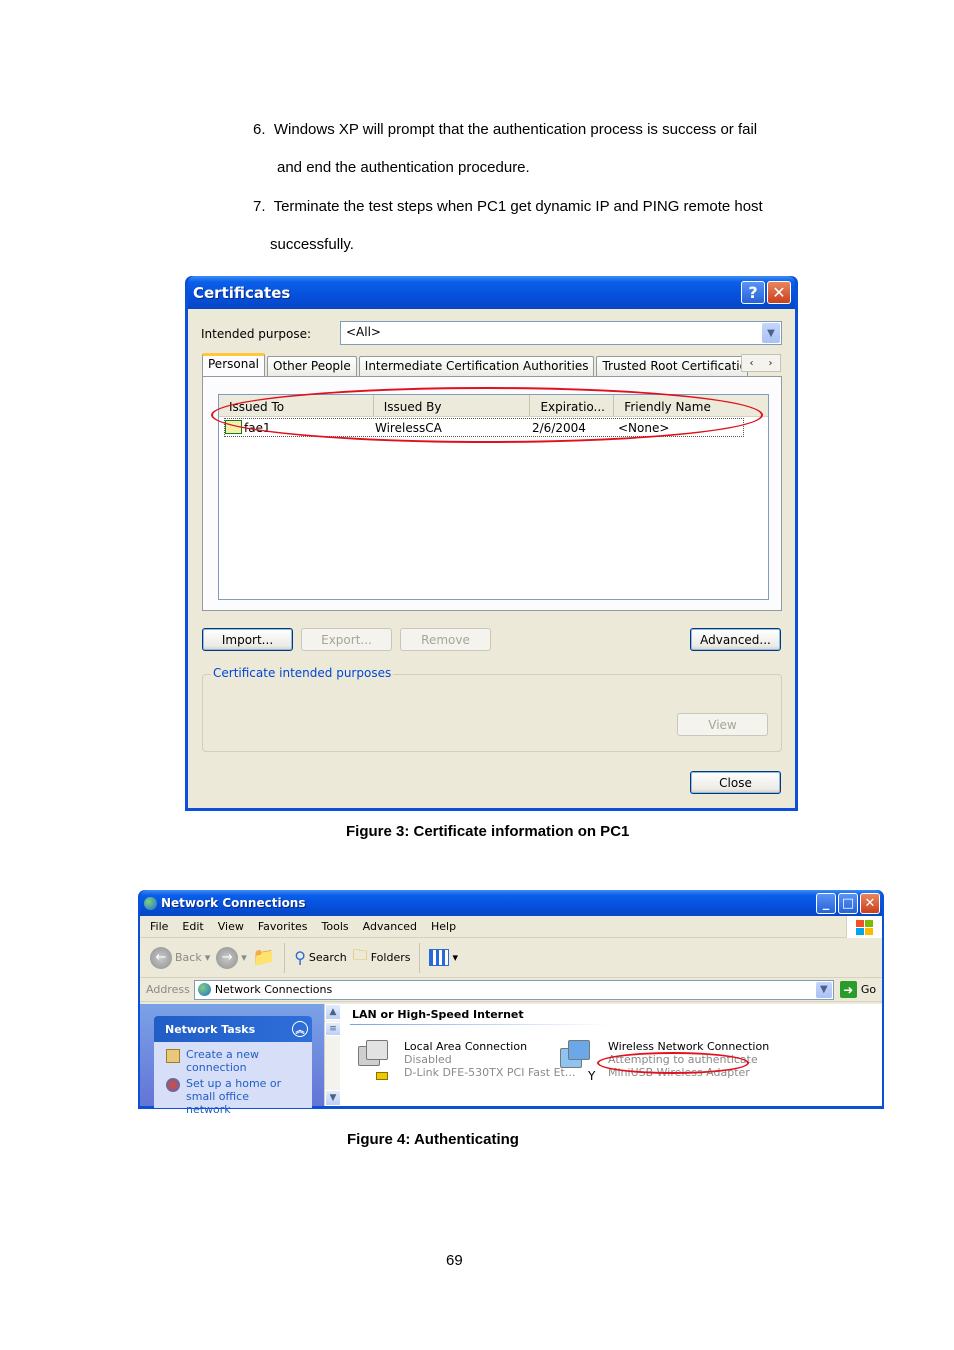 This screenshot has height=1350, width=954. I want to click on group-divider, so click(480, 1024).